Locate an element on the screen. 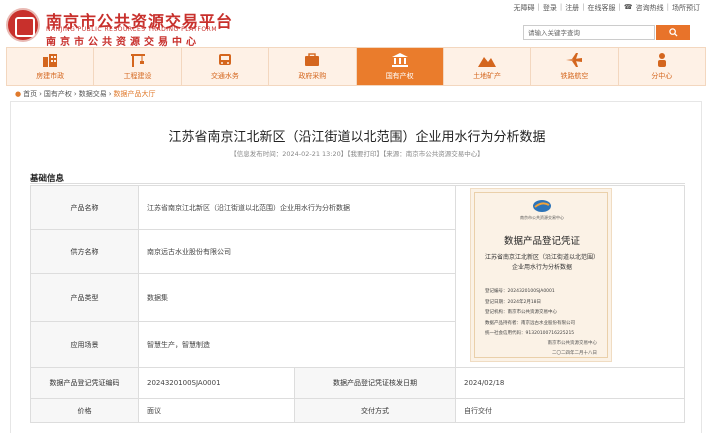 The image size is (712, 433). certificate-title: 数据产品登记凭证 is located at coordinates (541, 241).